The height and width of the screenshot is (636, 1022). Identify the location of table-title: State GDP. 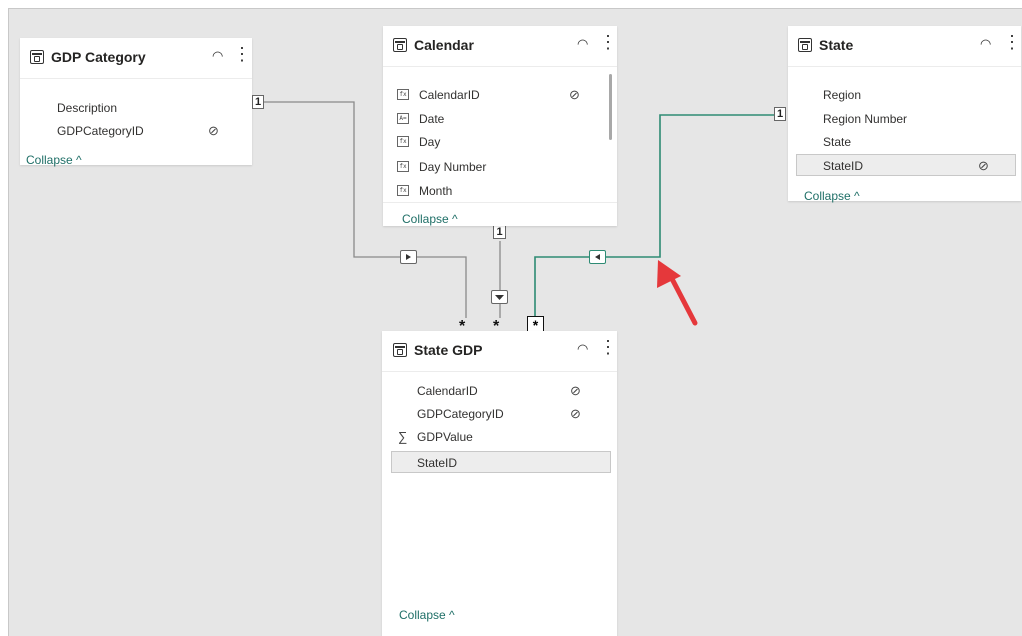
(448, 350).